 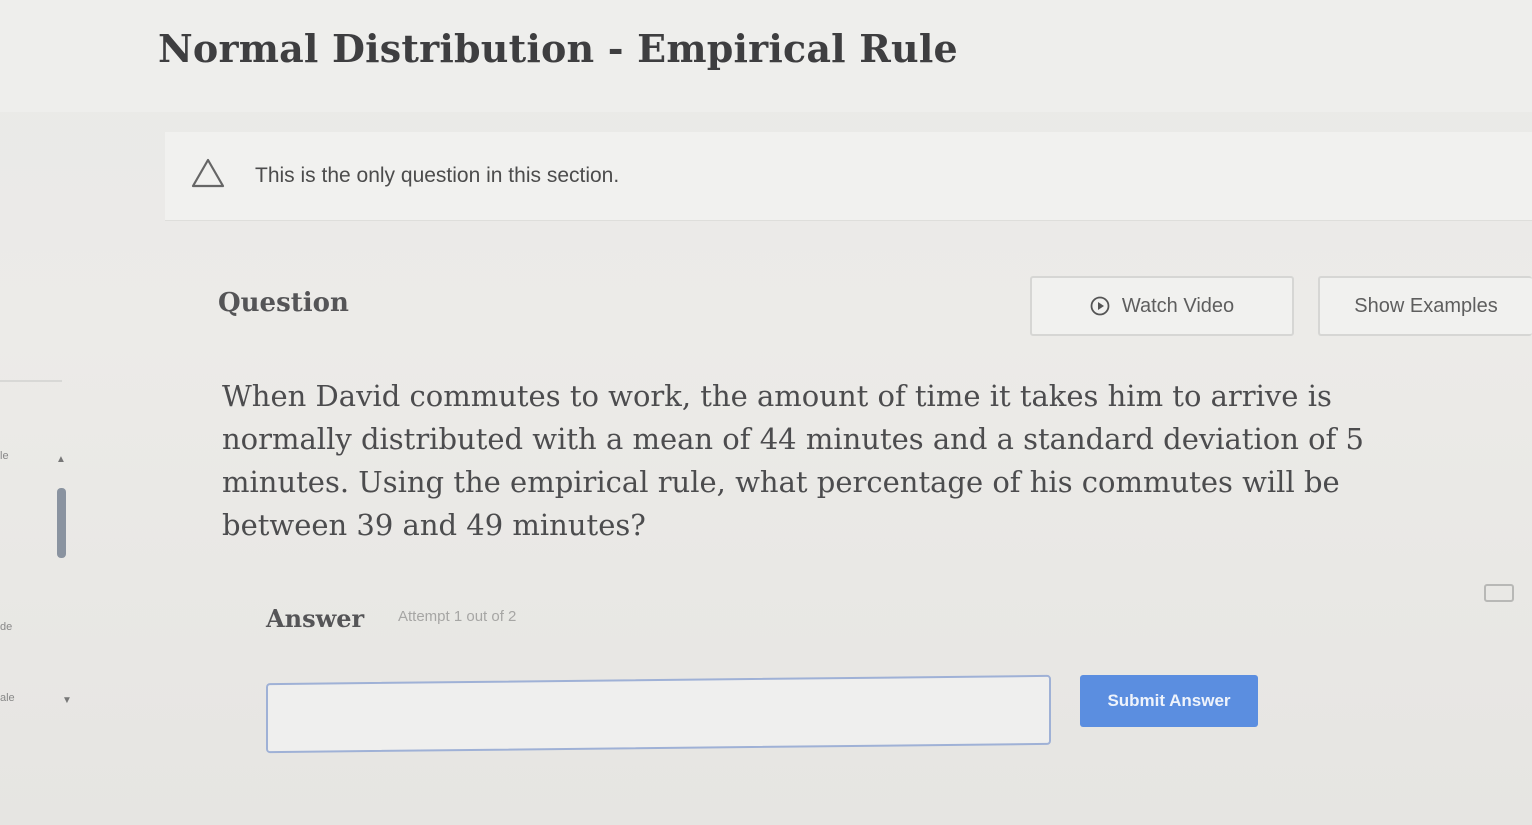 What do you see at coordinates (7, 698) in the screenshot?
I see `rail-label: ale` at bounding box center [7, 698].